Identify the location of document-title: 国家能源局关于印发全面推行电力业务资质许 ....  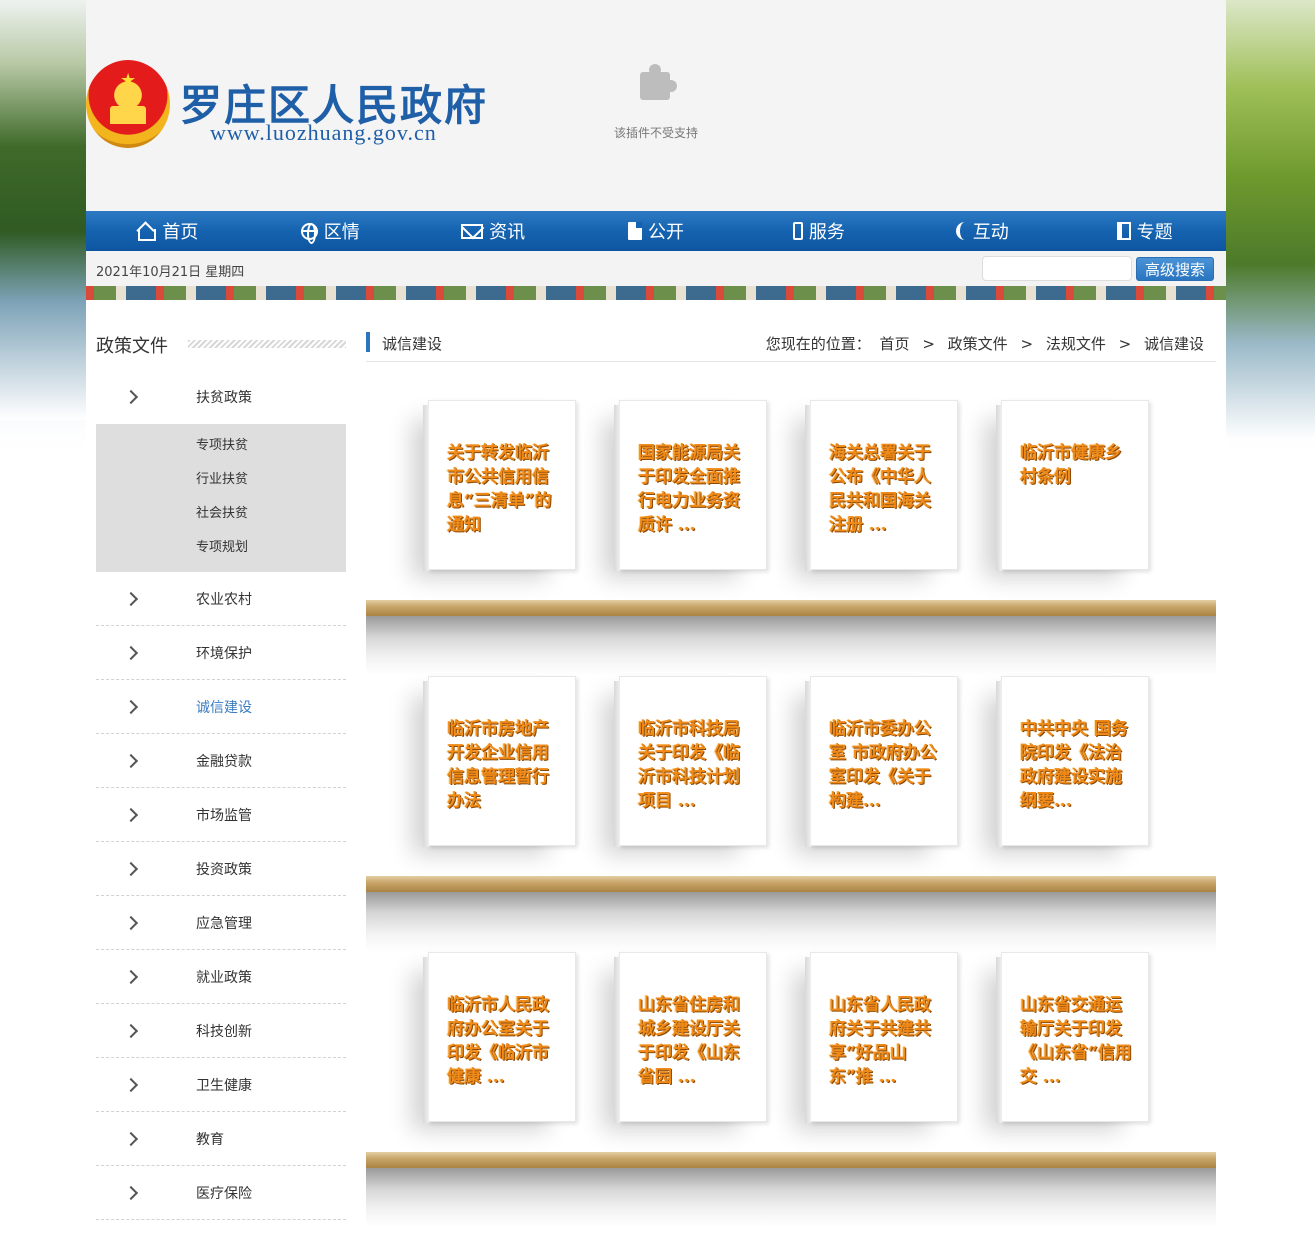
(689, 489).